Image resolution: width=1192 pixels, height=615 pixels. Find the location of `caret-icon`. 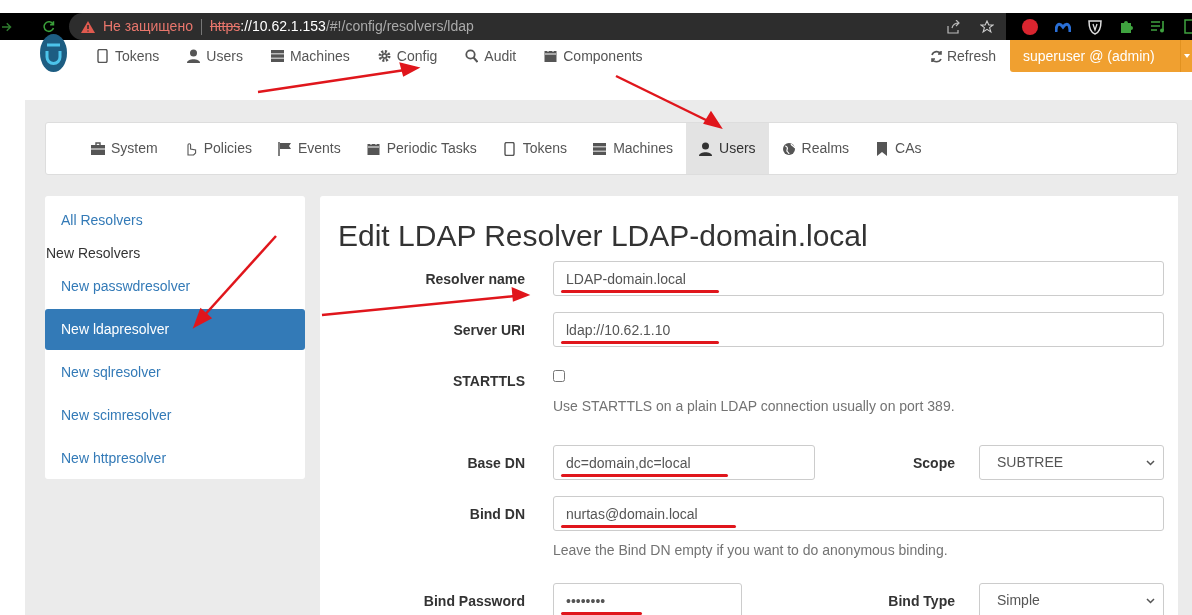

caret-icon is located at coordinates (1186, 56).